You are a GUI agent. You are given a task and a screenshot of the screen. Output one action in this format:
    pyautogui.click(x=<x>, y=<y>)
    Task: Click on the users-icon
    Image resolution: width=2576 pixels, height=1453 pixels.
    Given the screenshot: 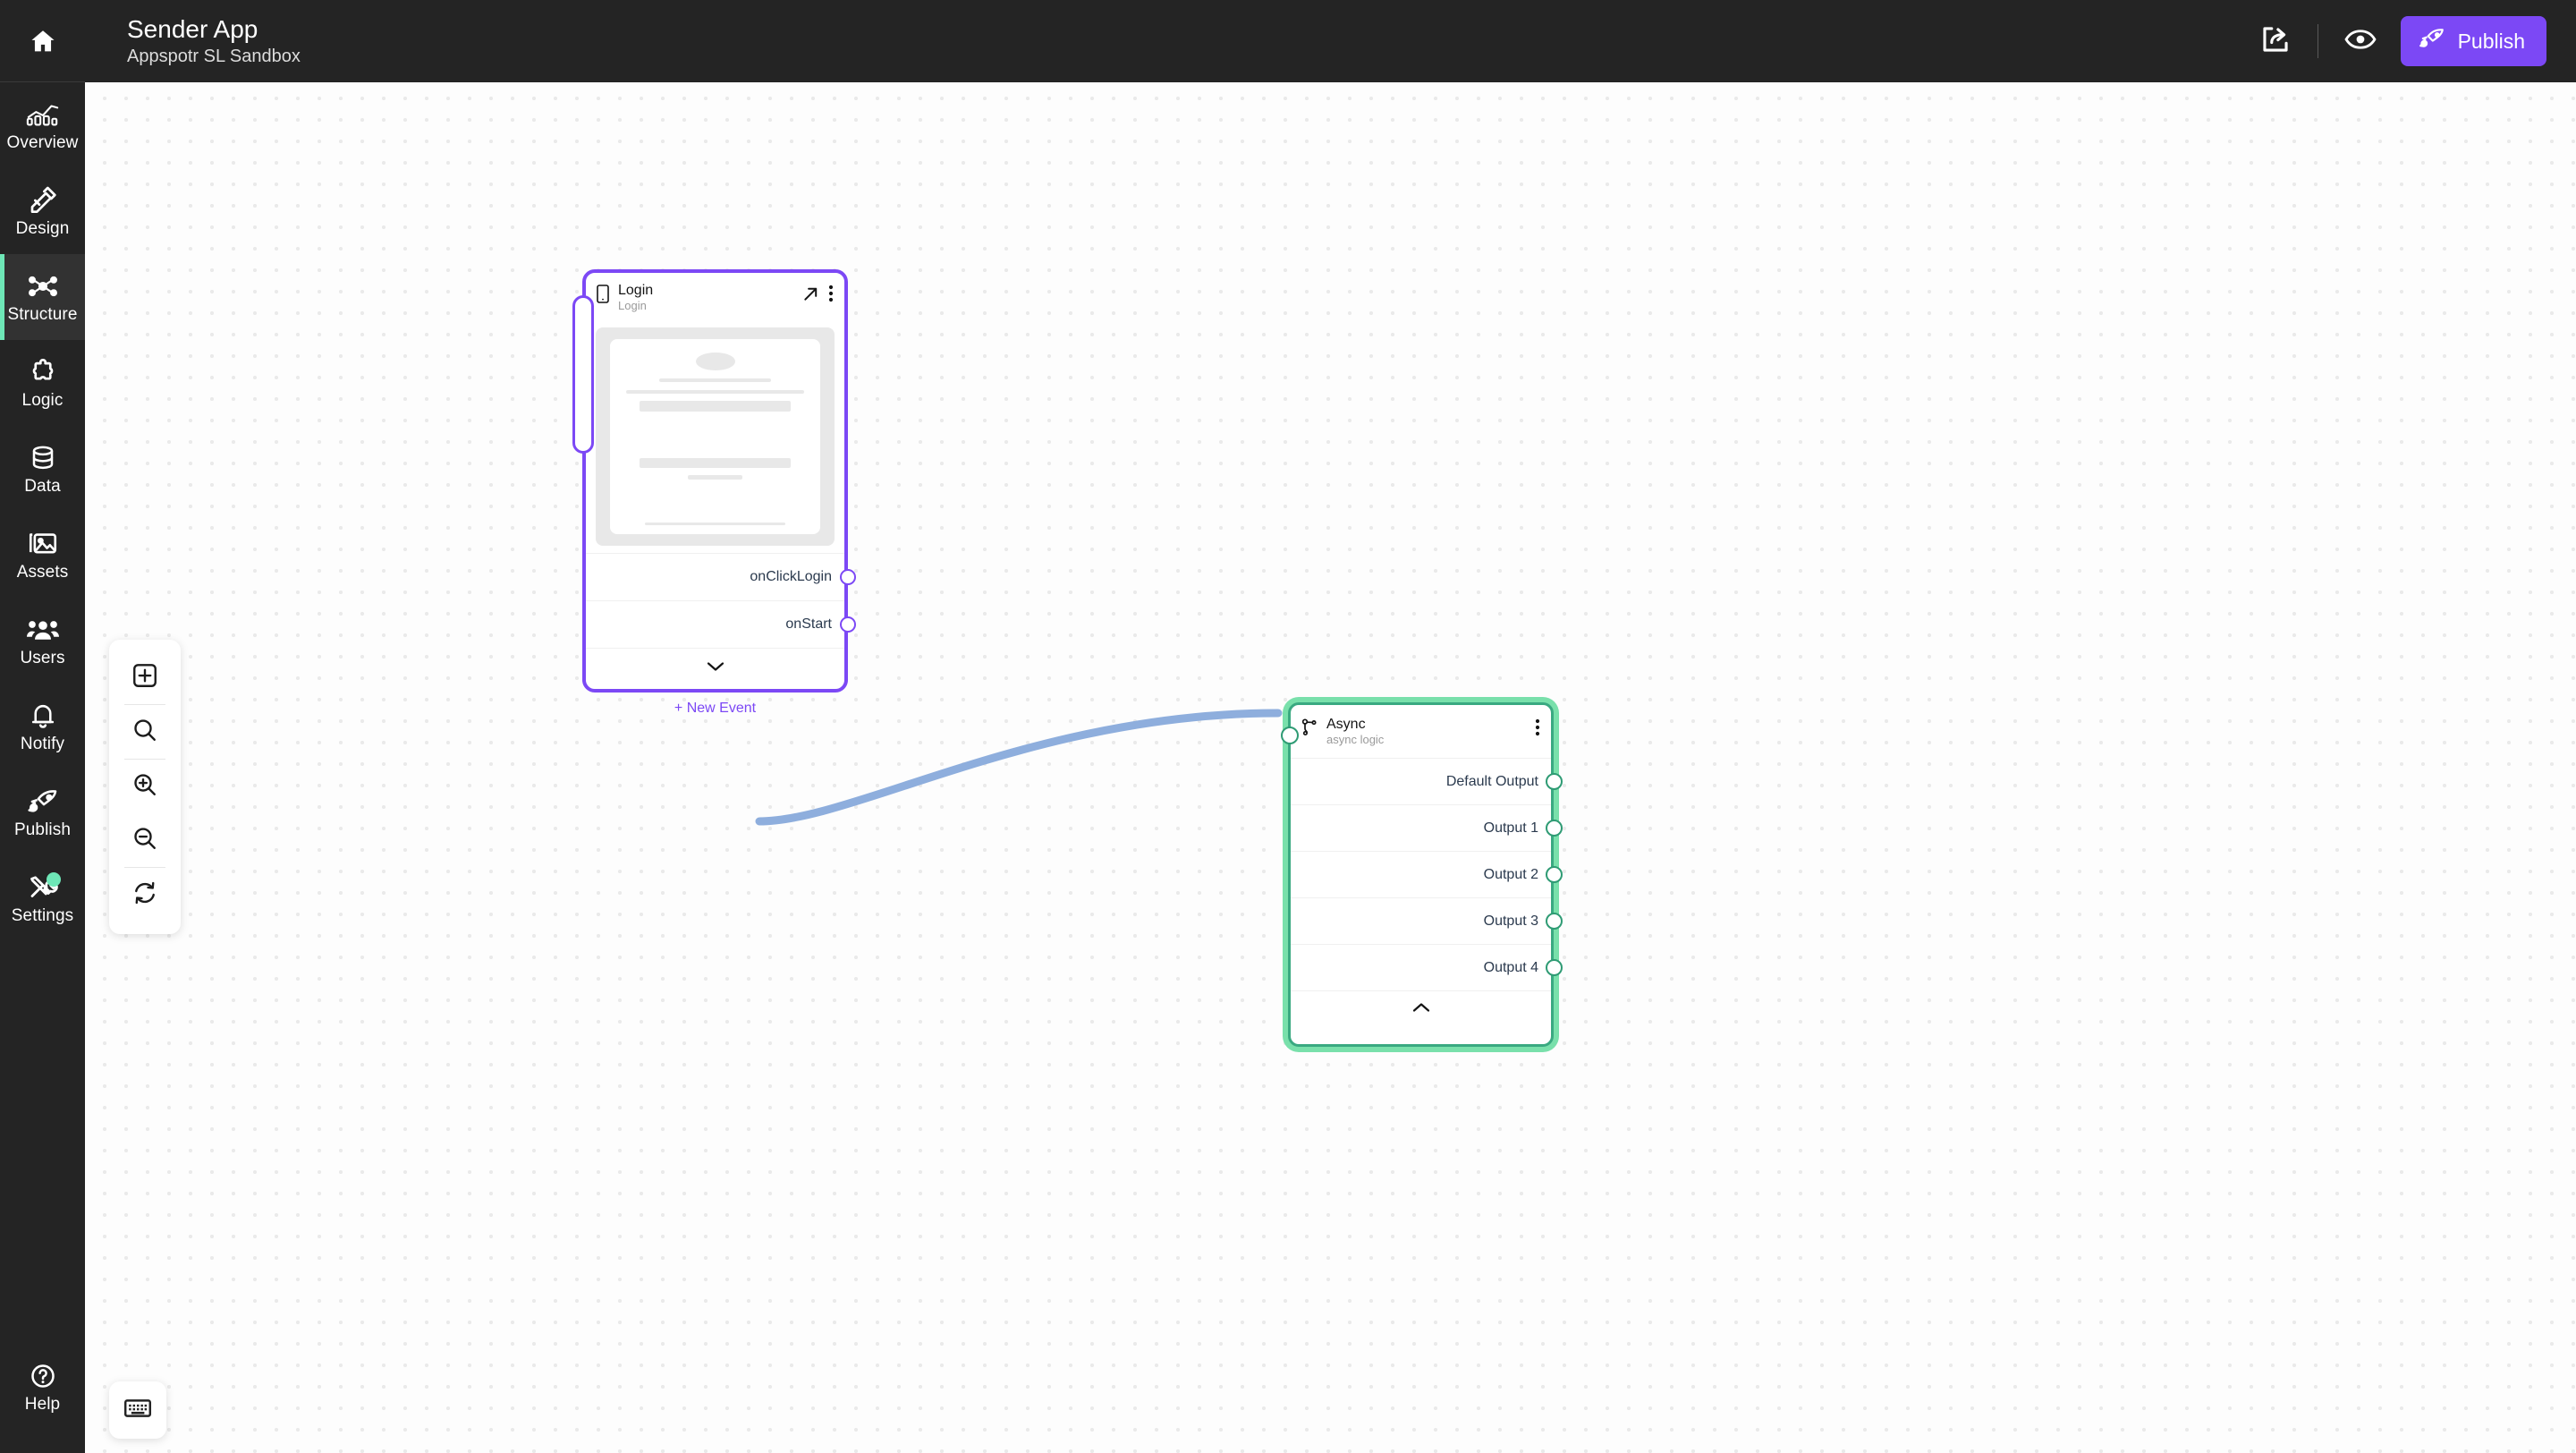 What is the action you would take?
    pyautogui.click(x=43, y=630)
    